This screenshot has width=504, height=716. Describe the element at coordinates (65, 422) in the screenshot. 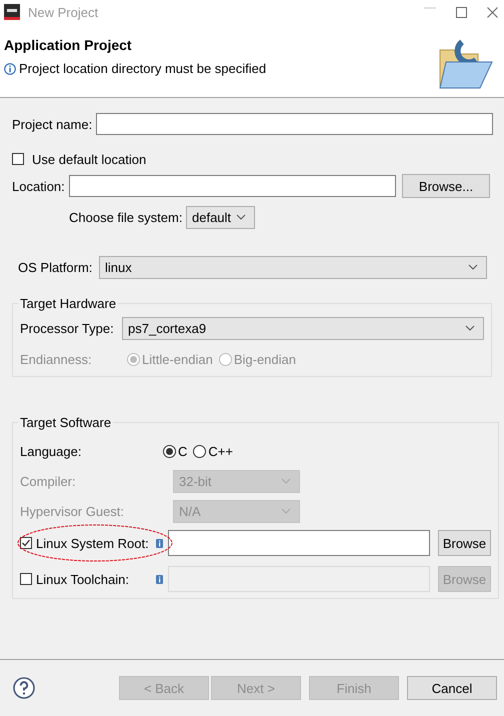

I see `group-title: Target Software` at that location.